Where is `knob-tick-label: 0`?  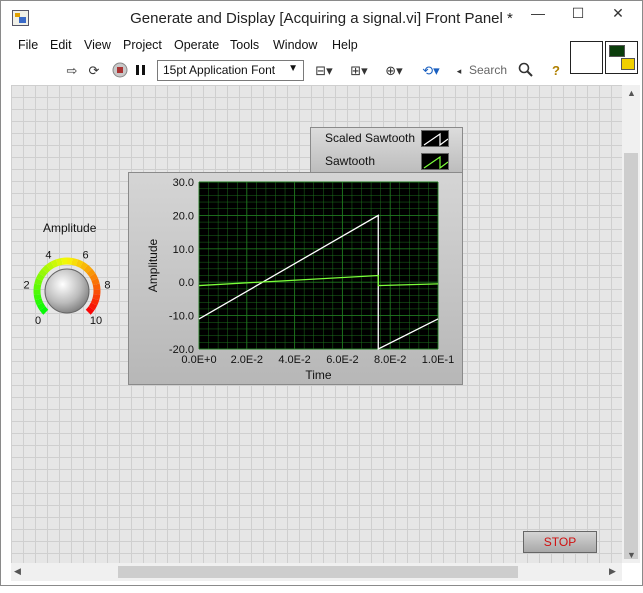
knob-tick-label: 0 is located at coordinates (38, 321).